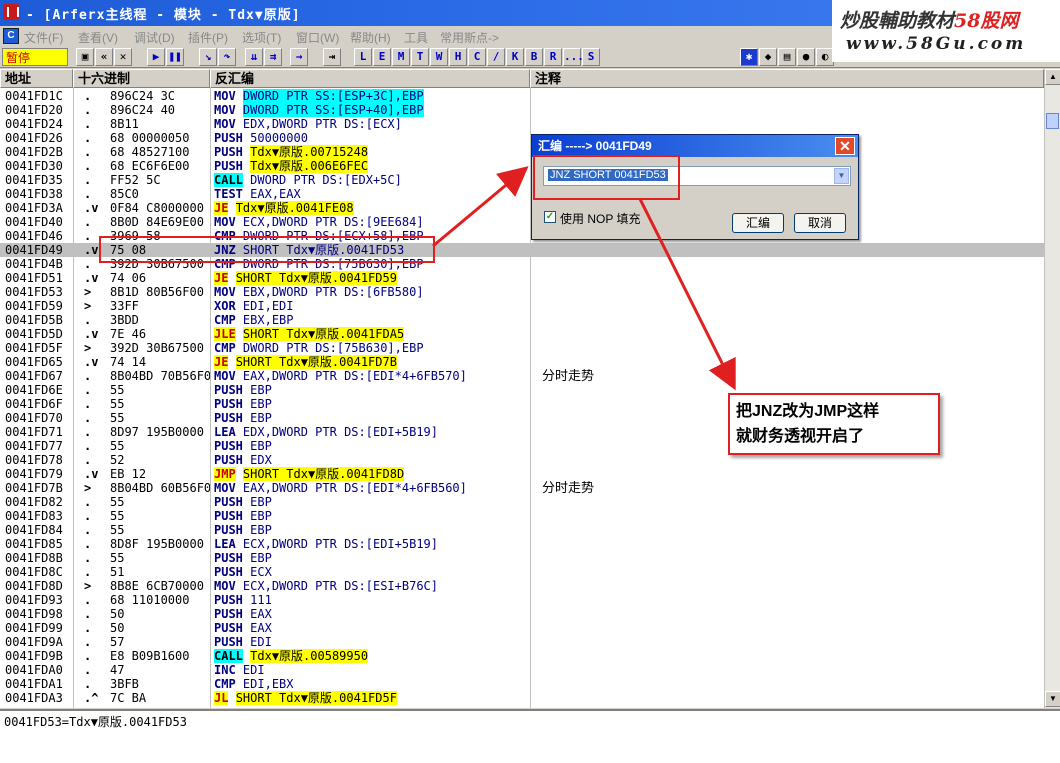  What do you see at coordinates (175, 57) in the screenshot?
I see `pause-icon: ❚❚` at bounding box center [175, 57].